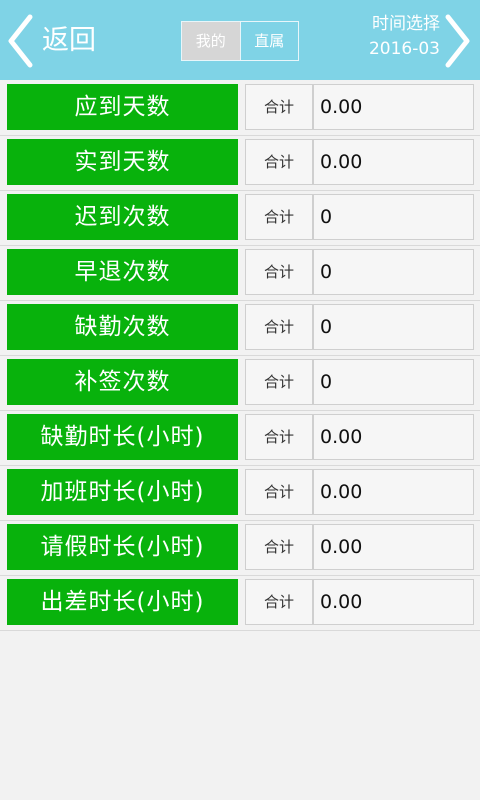 Image resolution: width=480 pixels, height=800 pixels. Describe the element at coordinates (240, 438) in the screenshot. I see `stat-row-absence-hours: 缺勤时长(小时) 合计 0.00` at that location.